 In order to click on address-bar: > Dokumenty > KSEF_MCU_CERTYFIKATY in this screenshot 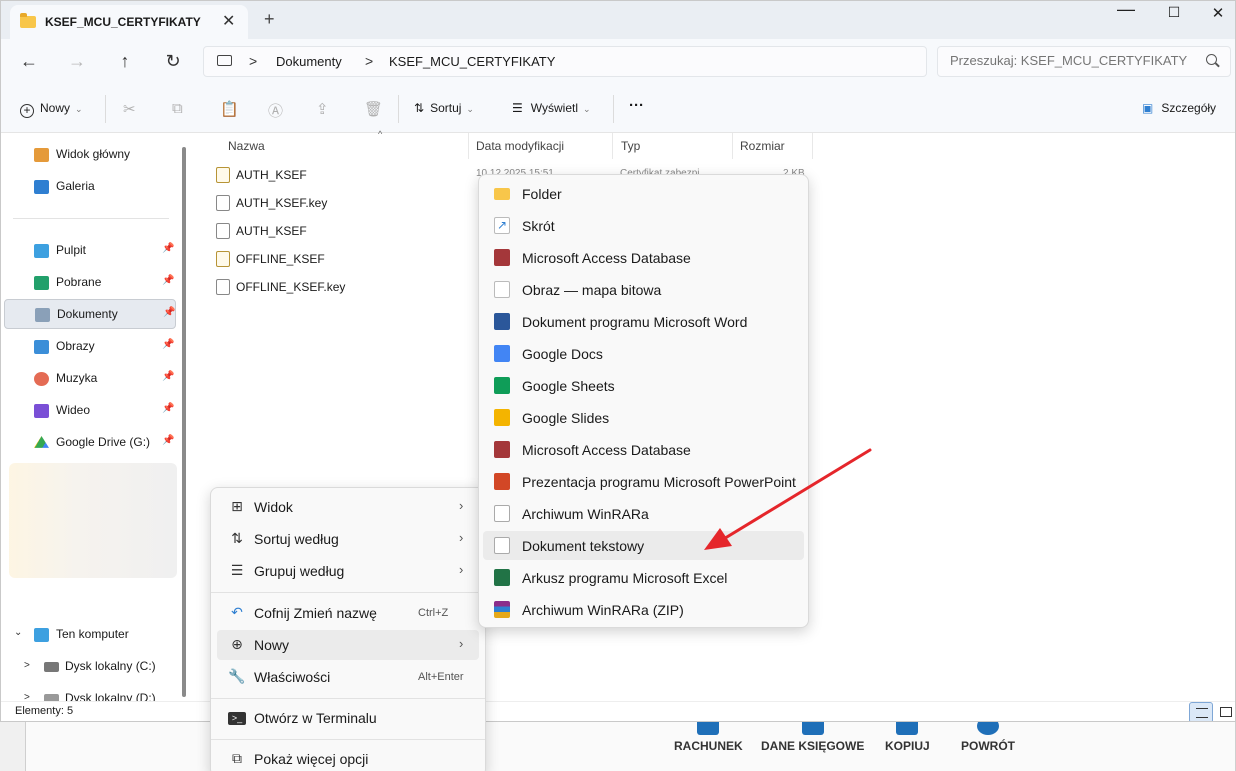, I will do `click(565, 61)`.